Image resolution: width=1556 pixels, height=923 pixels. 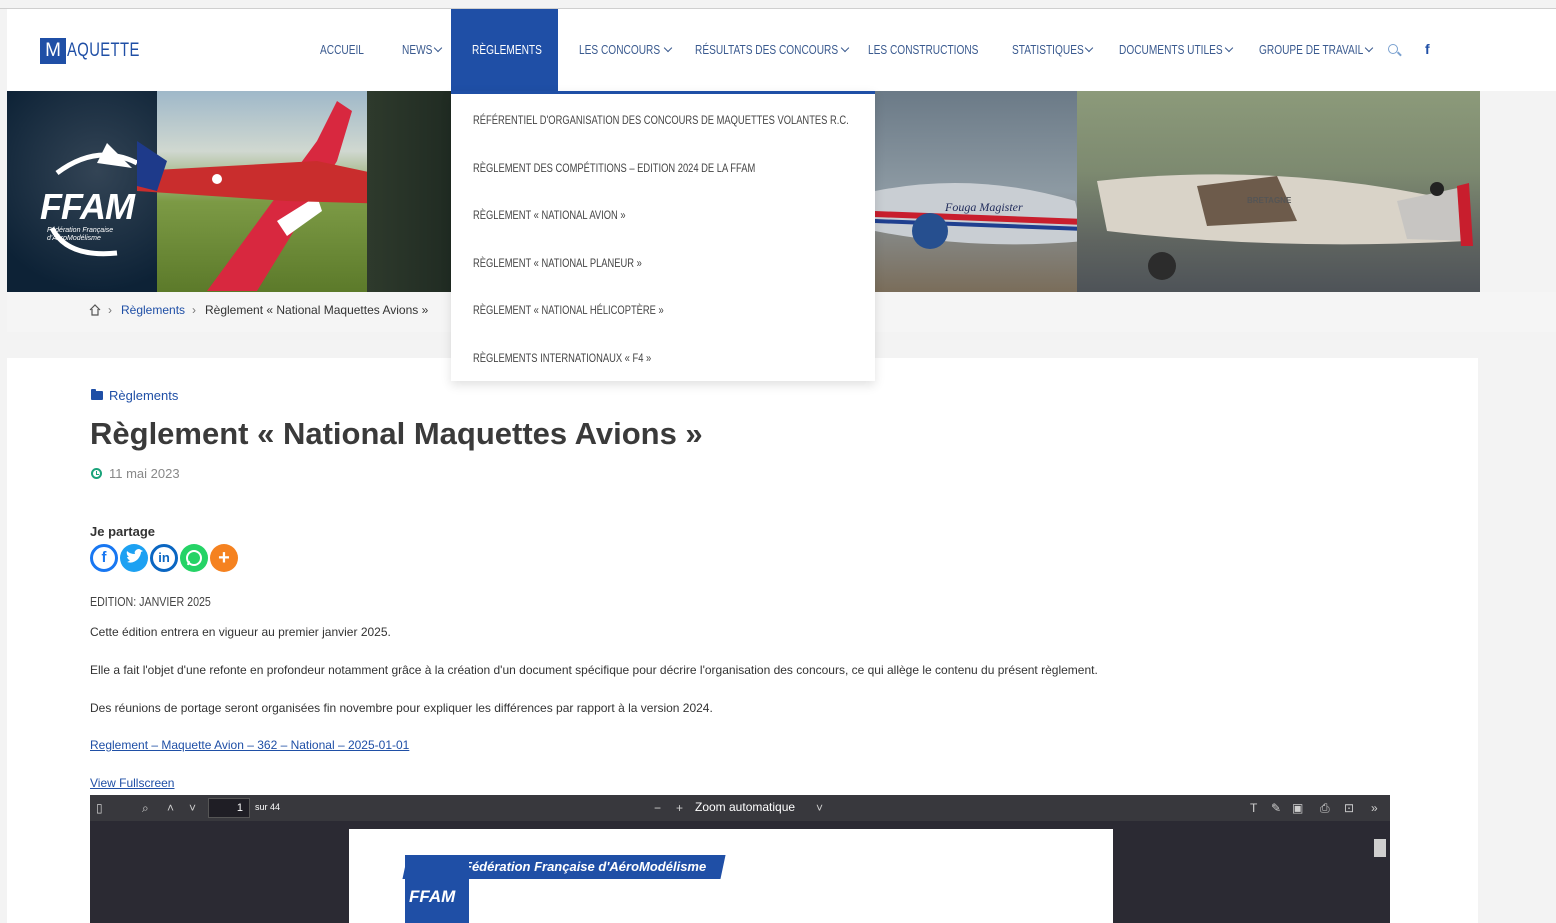 I want to click on share-buttons: f in +, so click(x=164, y=558).